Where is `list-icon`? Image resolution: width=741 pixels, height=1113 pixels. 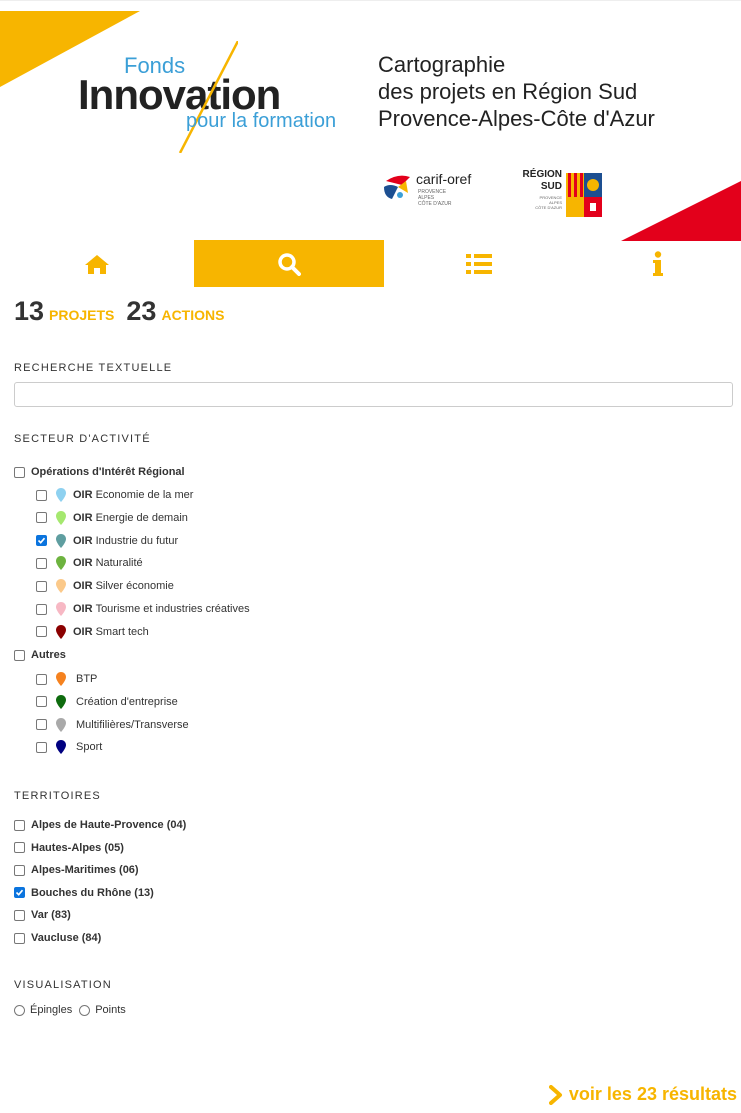 list-icon is located at coordinates (479, 263).